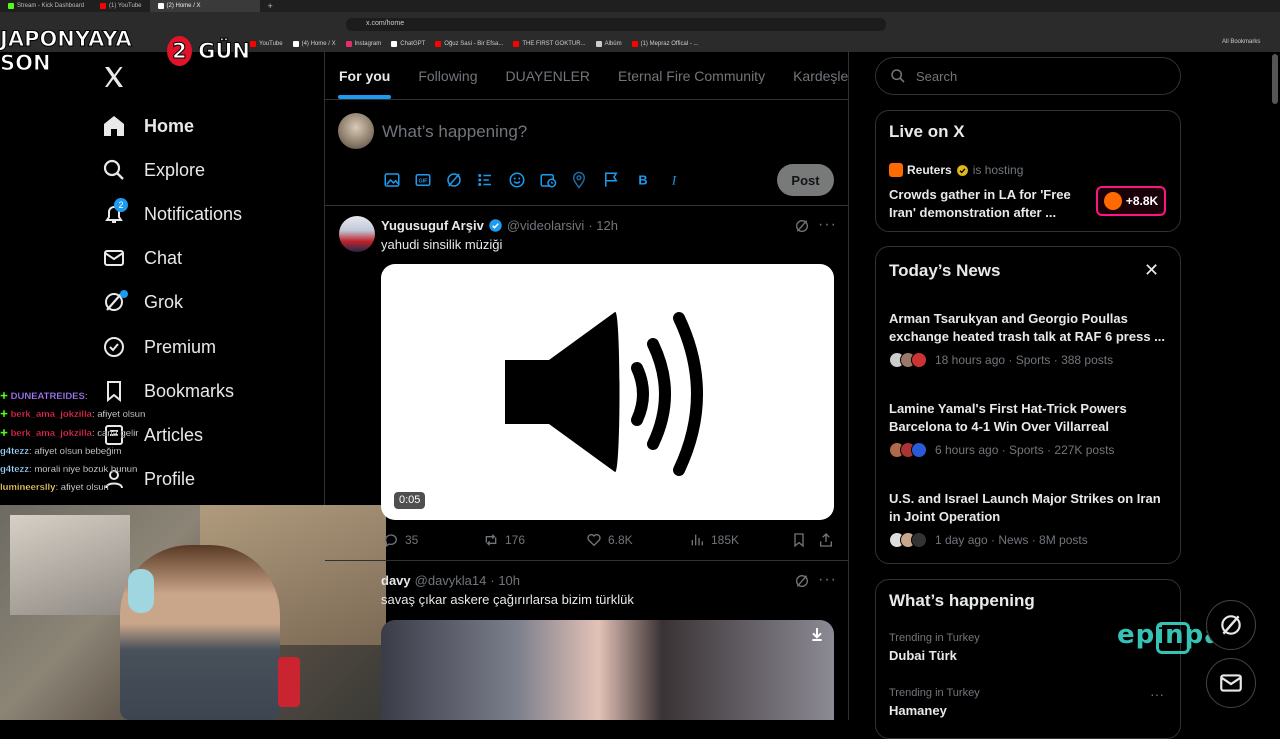  I want to click on reply-button: 35, so click(400, 540).